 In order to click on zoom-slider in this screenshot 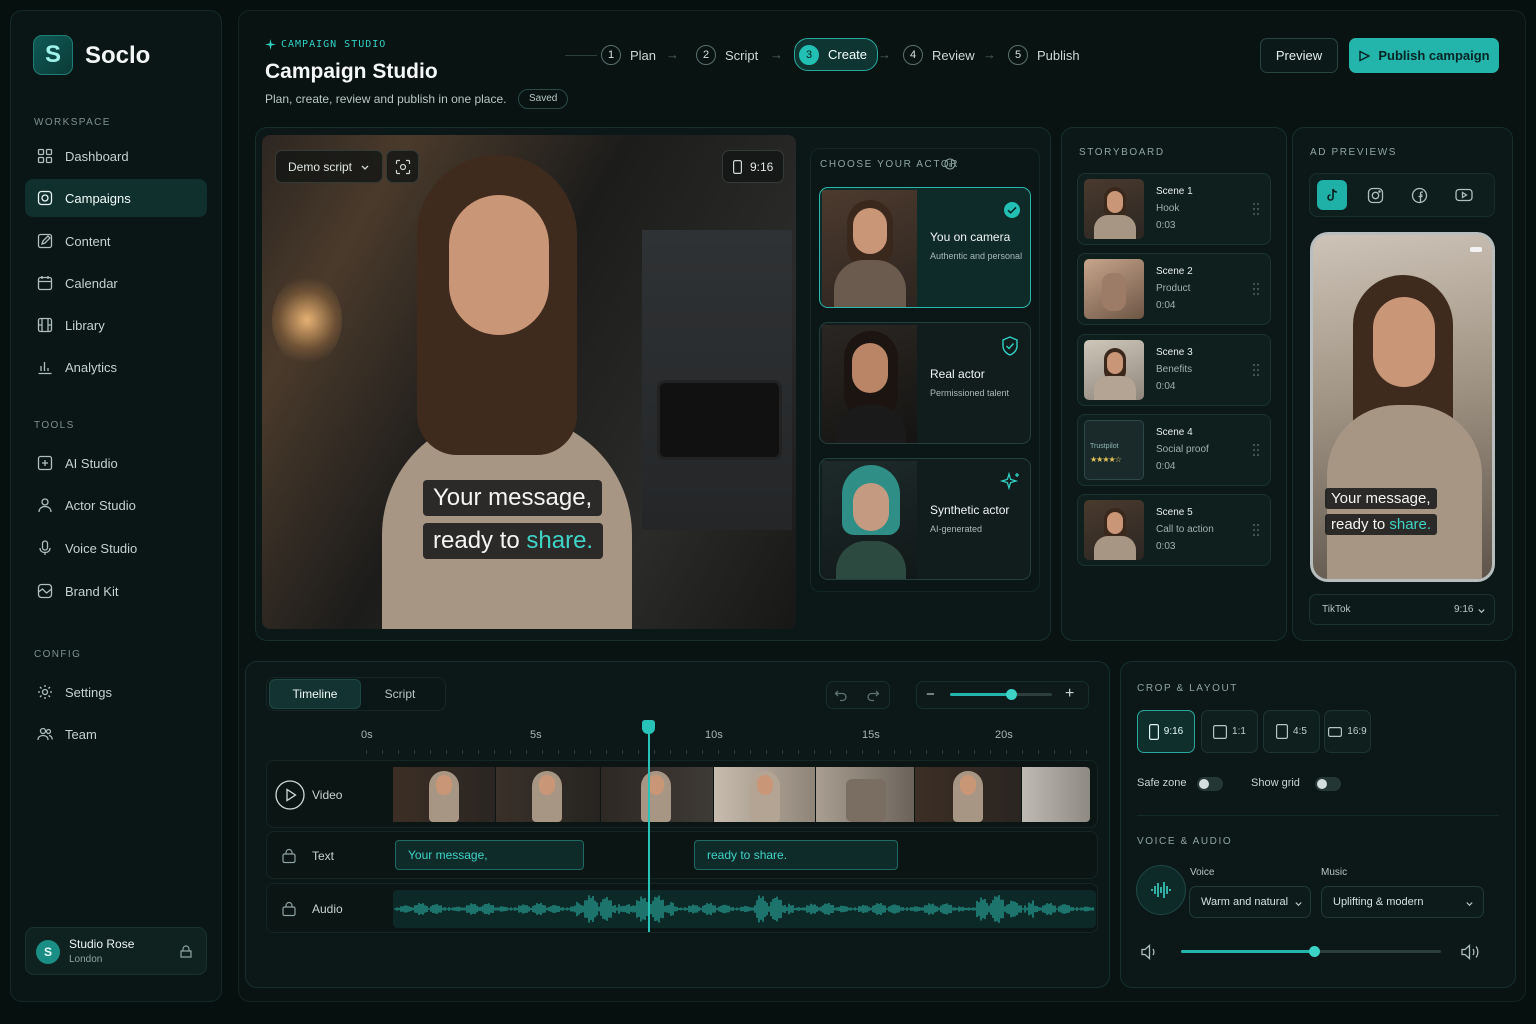, I will do `click(1001, 694)`.